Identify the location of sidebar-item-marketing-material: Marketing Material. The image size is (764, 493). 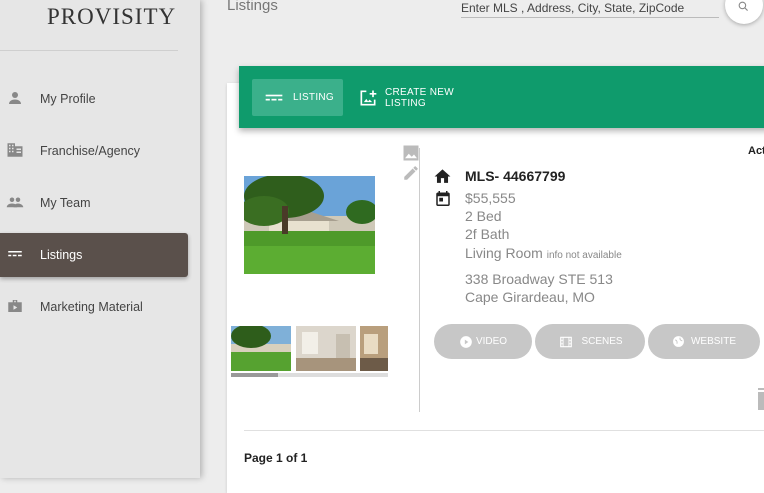
(94, 307).